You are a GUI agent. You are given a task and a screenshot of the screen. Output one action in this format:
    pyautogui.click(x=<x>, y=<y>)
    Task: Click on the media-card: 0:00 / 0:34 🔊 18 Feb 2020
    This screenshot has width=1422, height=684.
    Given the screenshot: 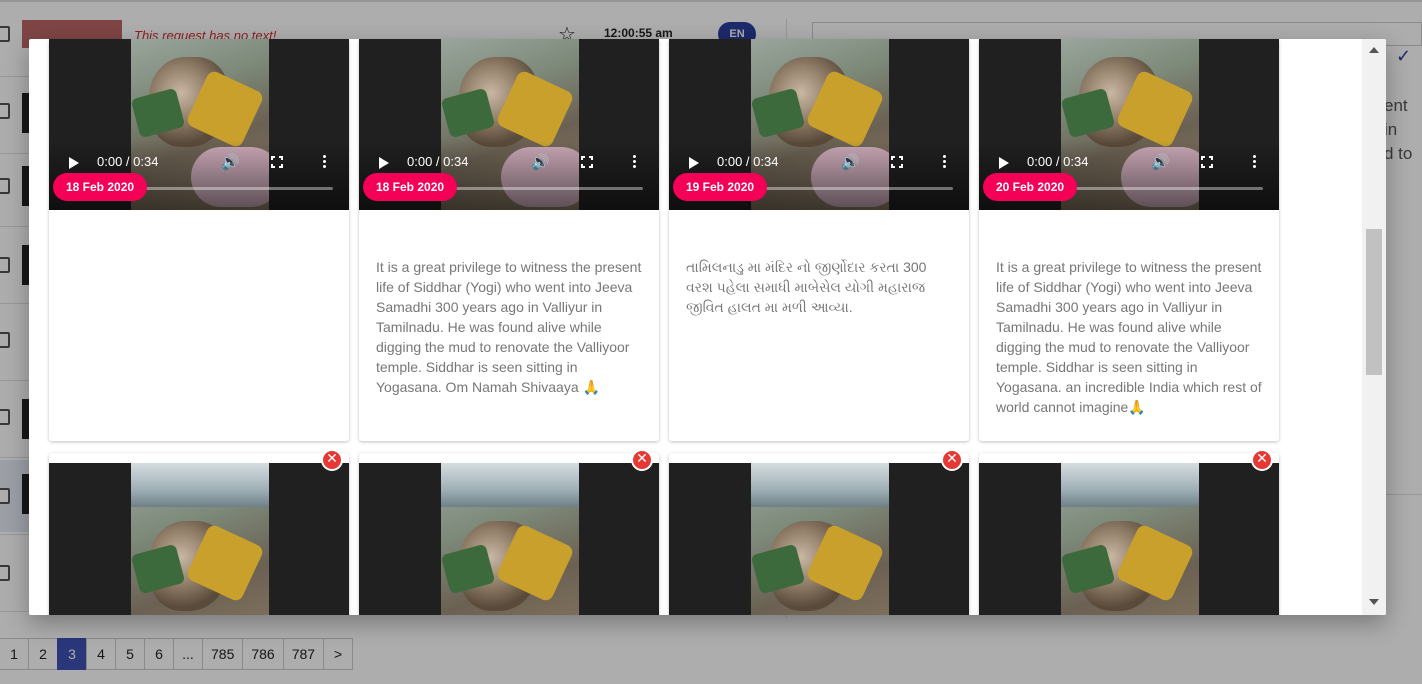 What is the action you would take?
    pyautogui.click(x=199, y=240)
    